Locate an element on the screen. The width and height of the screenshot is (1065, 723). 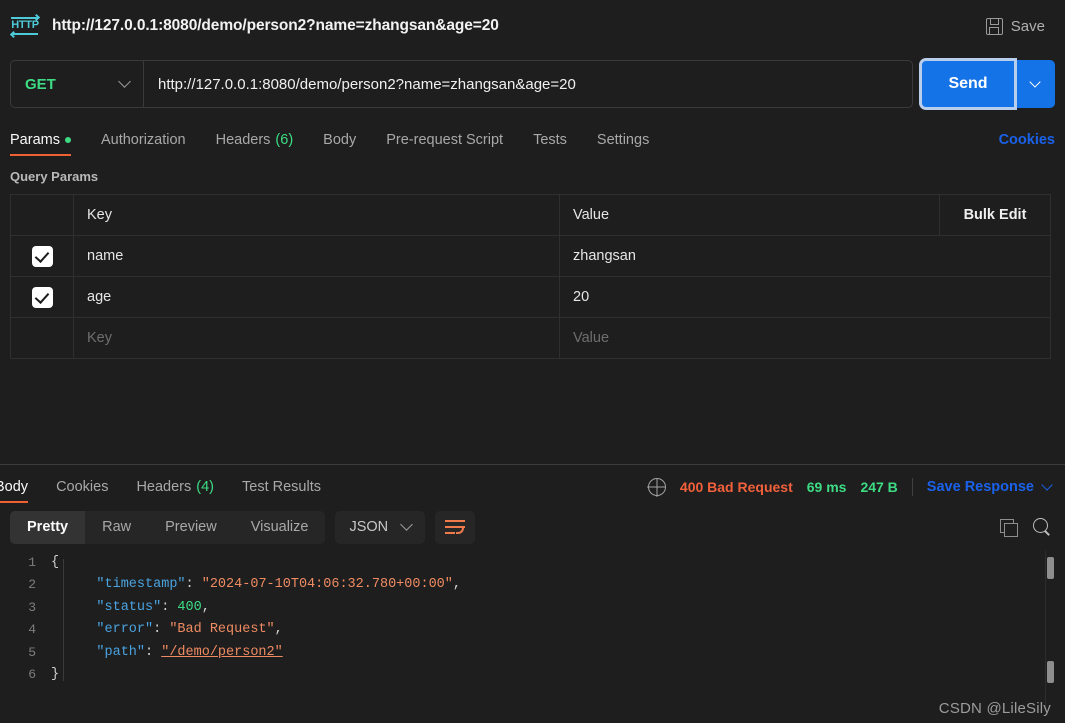
row-value: 20 is located at coordinates (750, 297).